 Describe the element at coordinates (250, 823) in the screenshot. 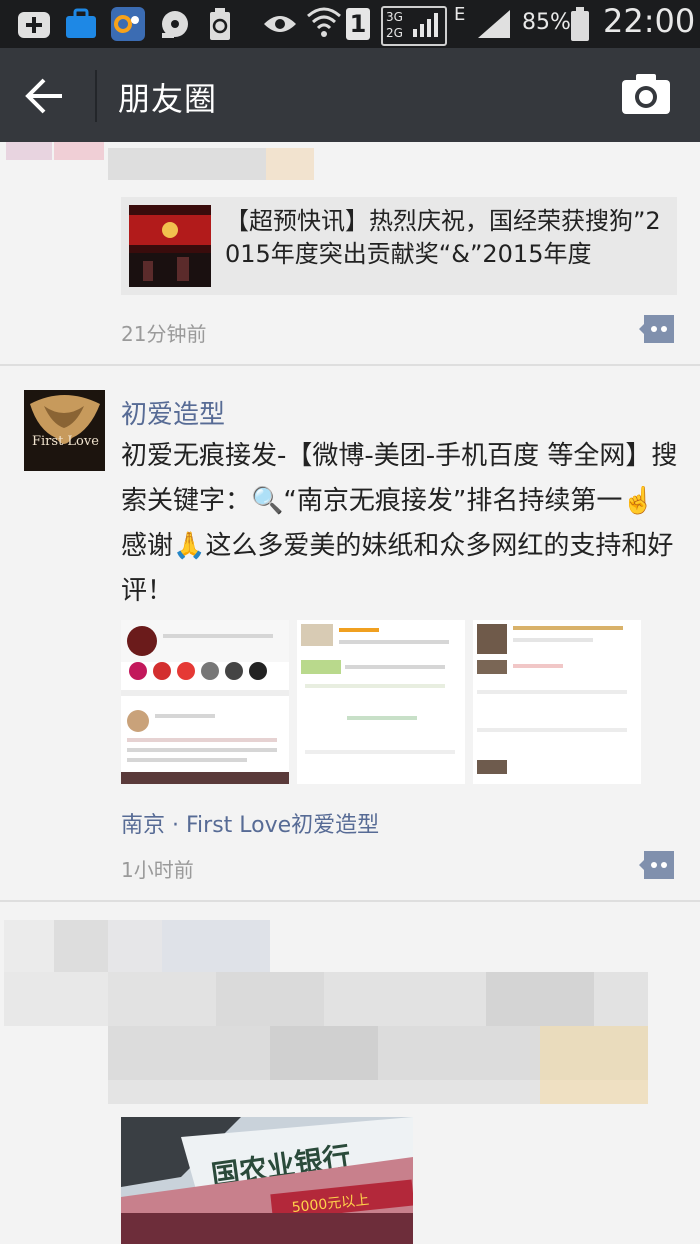

I see `location-link: 南京 · First Love初爱造型` at that location.